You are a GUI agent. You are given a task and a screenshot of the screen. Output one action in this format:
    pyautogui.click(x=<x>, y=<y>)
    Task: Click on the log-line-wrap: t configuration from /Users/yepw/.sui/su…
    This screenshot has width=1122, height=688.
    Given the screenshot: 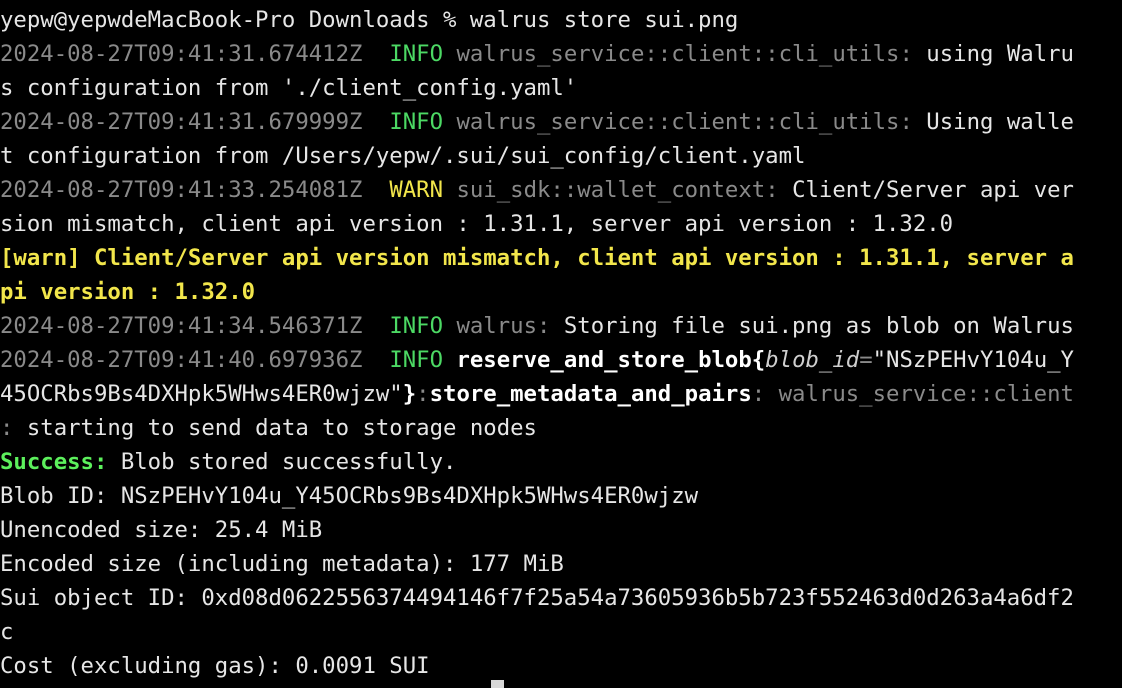 What is the action you would take?
    pyautogui.click(x=402, y=156)
    